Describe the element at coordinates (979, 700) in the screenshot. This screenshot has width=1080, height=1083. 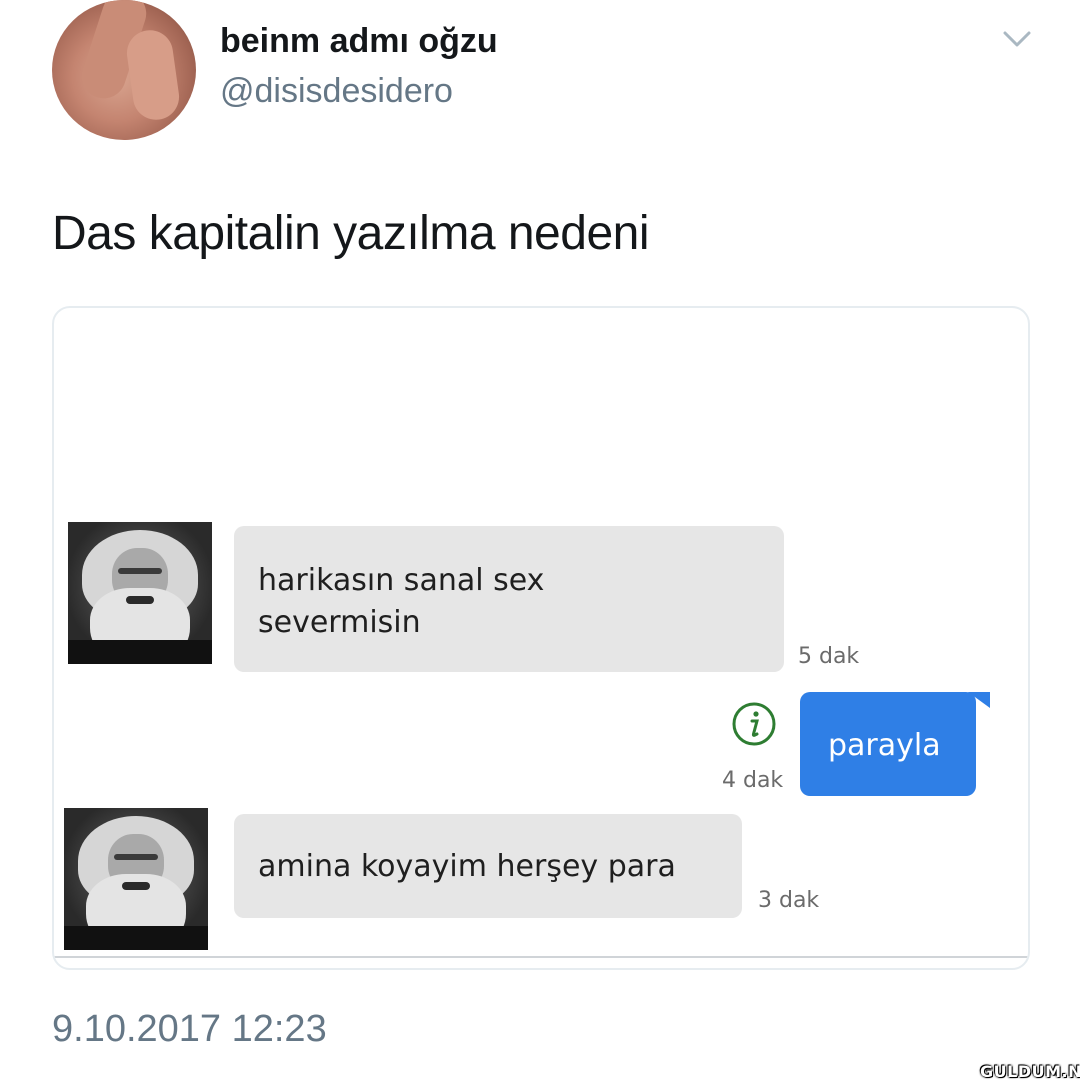
I see `bubble-tail` at that location.